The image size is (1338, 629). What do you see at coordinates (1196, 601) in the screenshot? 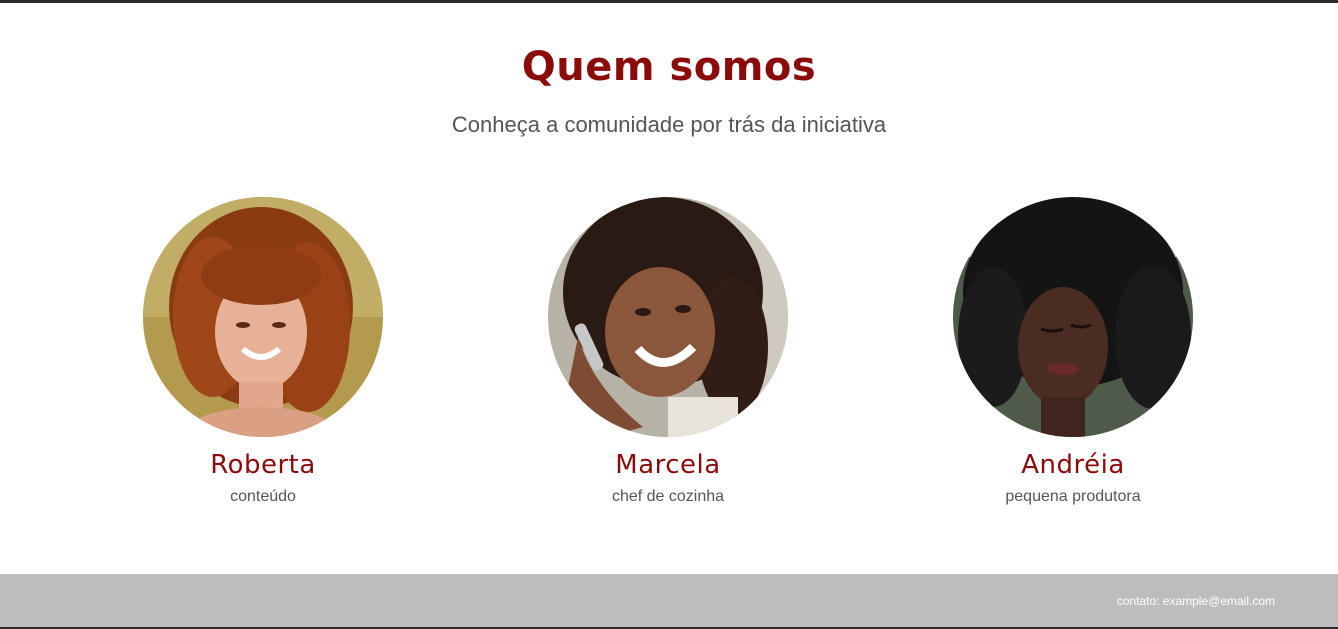
I see `footer-contact: contato: example@email.com` at bounding box center [1196, 601].